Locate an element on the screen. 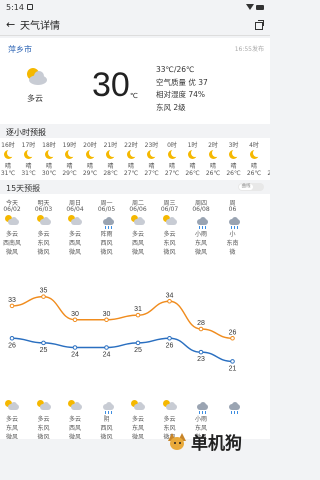  day-wind-direction: 西南风 is located at coordinates (11, 243).